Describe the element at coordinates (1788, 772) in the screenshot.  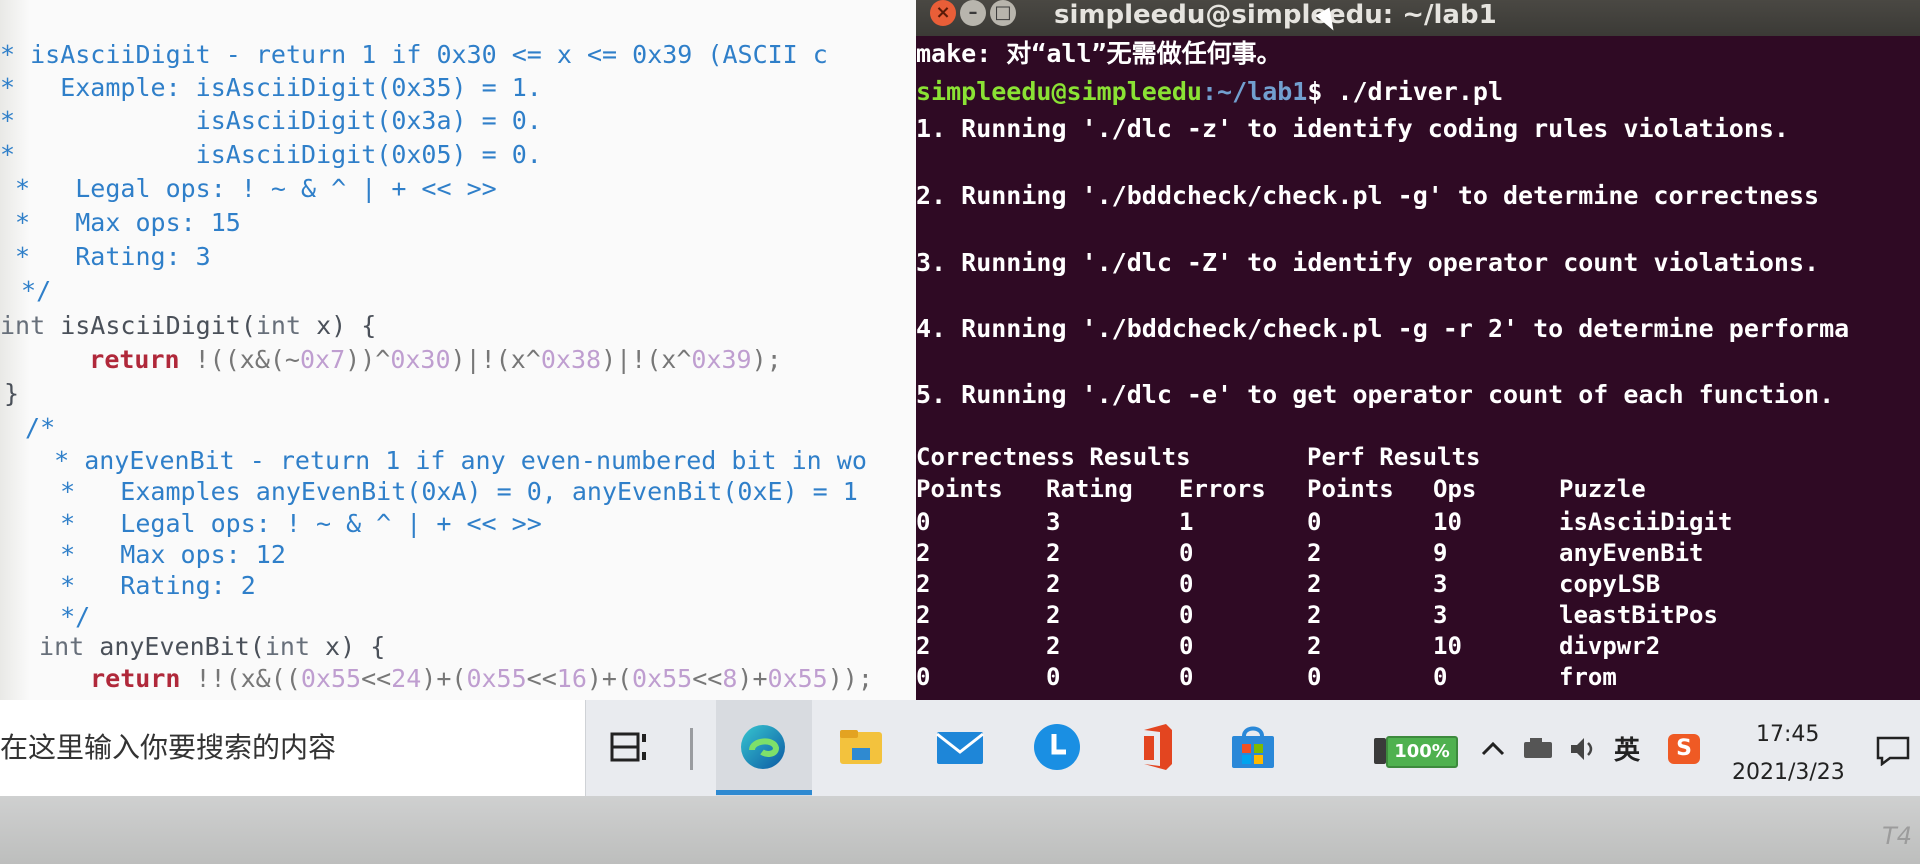
I see `clock-date: 2021/3/23` at that location.